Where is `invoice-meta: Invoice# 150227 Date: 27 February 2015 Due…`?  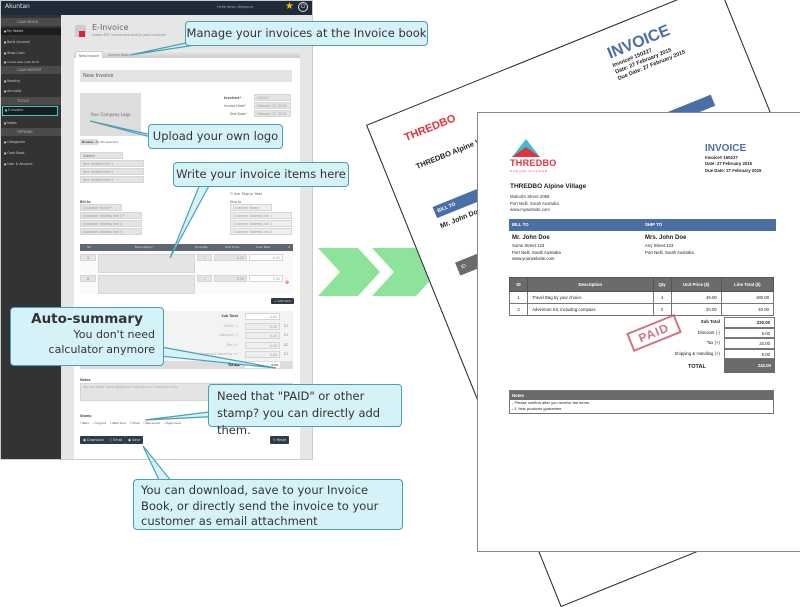 invoice-meta: Invoice# 150227 Date: 27 February 2015 Due… is located at coordinates (733, 164).